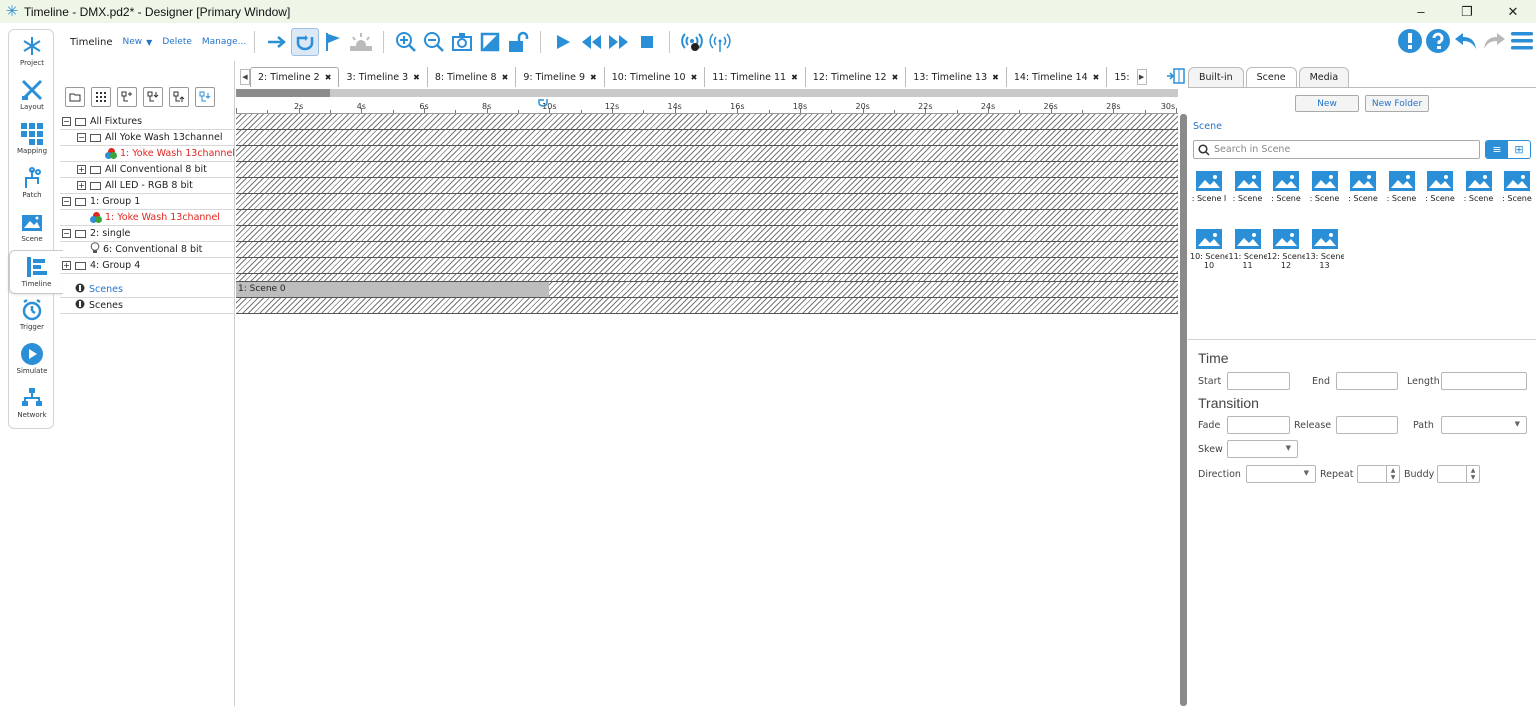 This screenshot has height=706, width=1536. Describe the element at coordinates (1176, 76) in the screenshot. I see `dock-panel-icon` at that location.